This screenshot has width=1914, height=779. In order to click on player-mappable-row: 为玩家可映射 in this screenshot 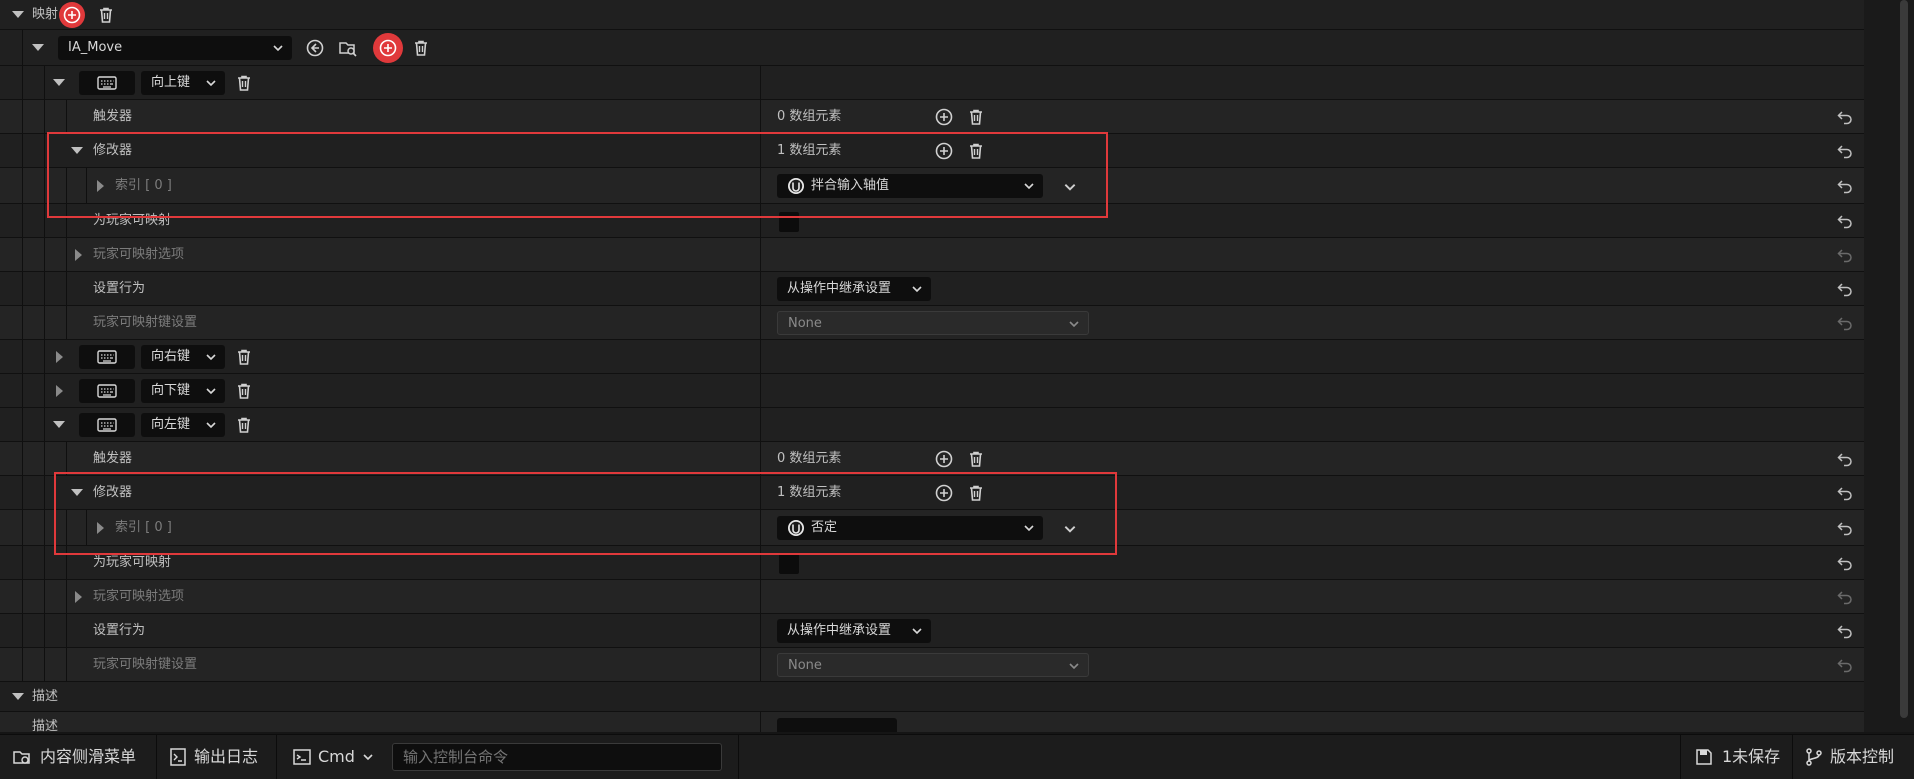, I will do `click(932, 221)`.